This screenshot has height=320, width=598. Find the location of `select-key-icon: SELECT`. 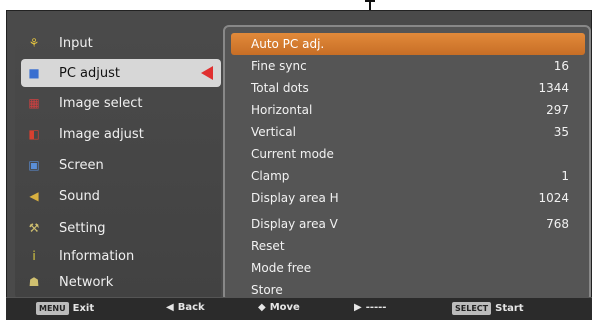

select-key-icon: SELECT is located at coordinates (472, 308).